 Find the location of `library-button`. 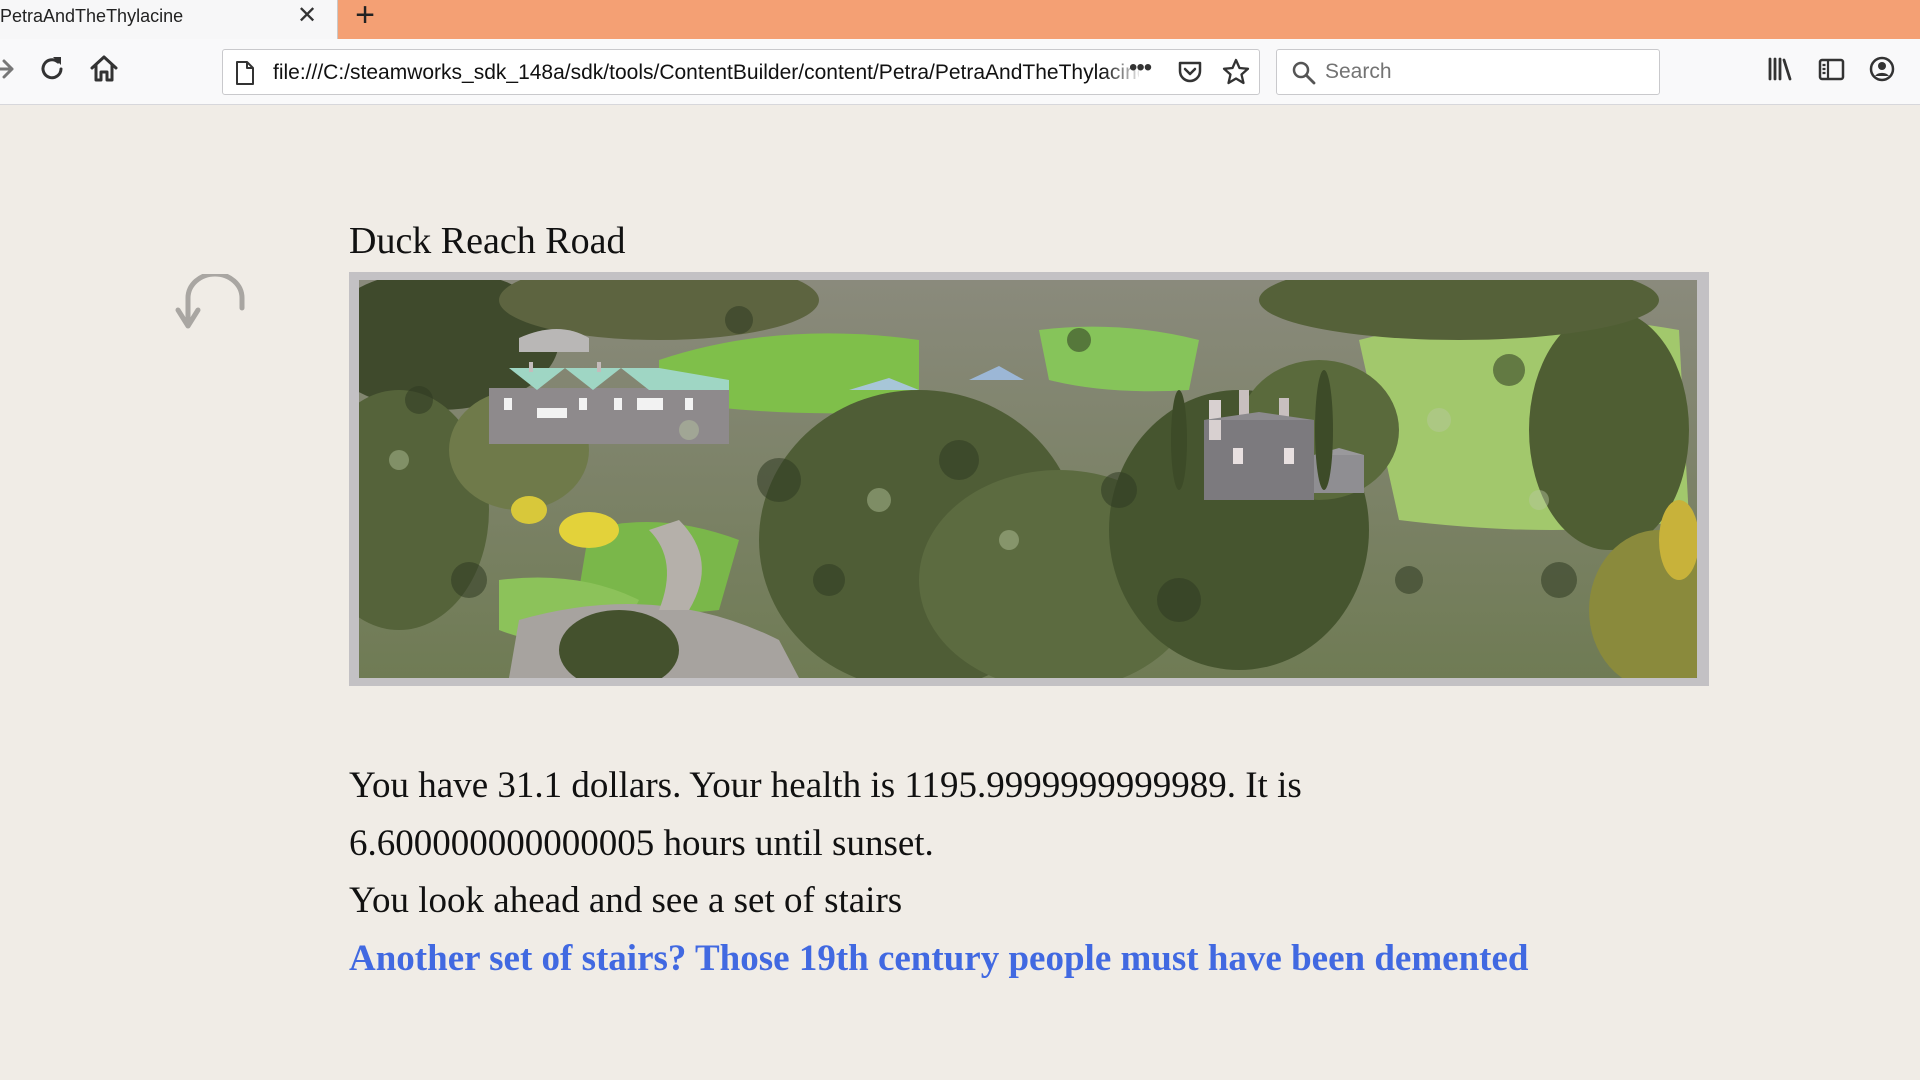

library-button is located at coordinates (1780, 69).